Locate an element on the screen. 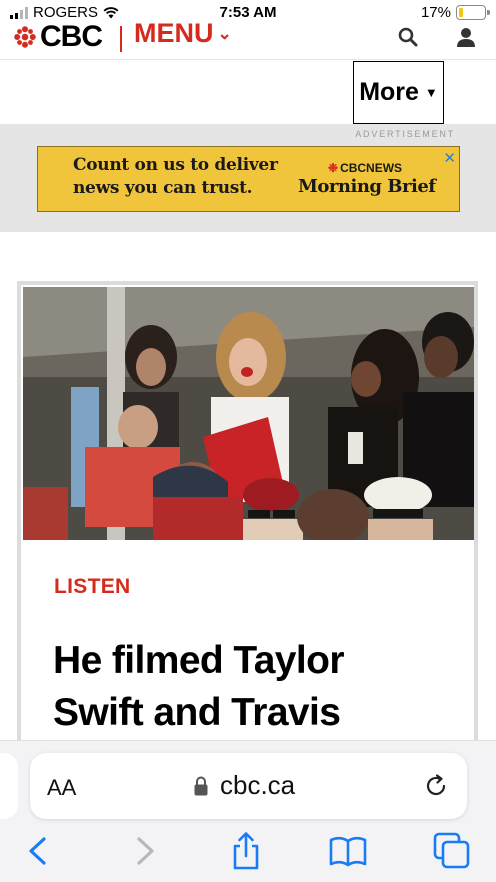 The image size is (496, 882). share-icon is located at coordinates (246, 851).